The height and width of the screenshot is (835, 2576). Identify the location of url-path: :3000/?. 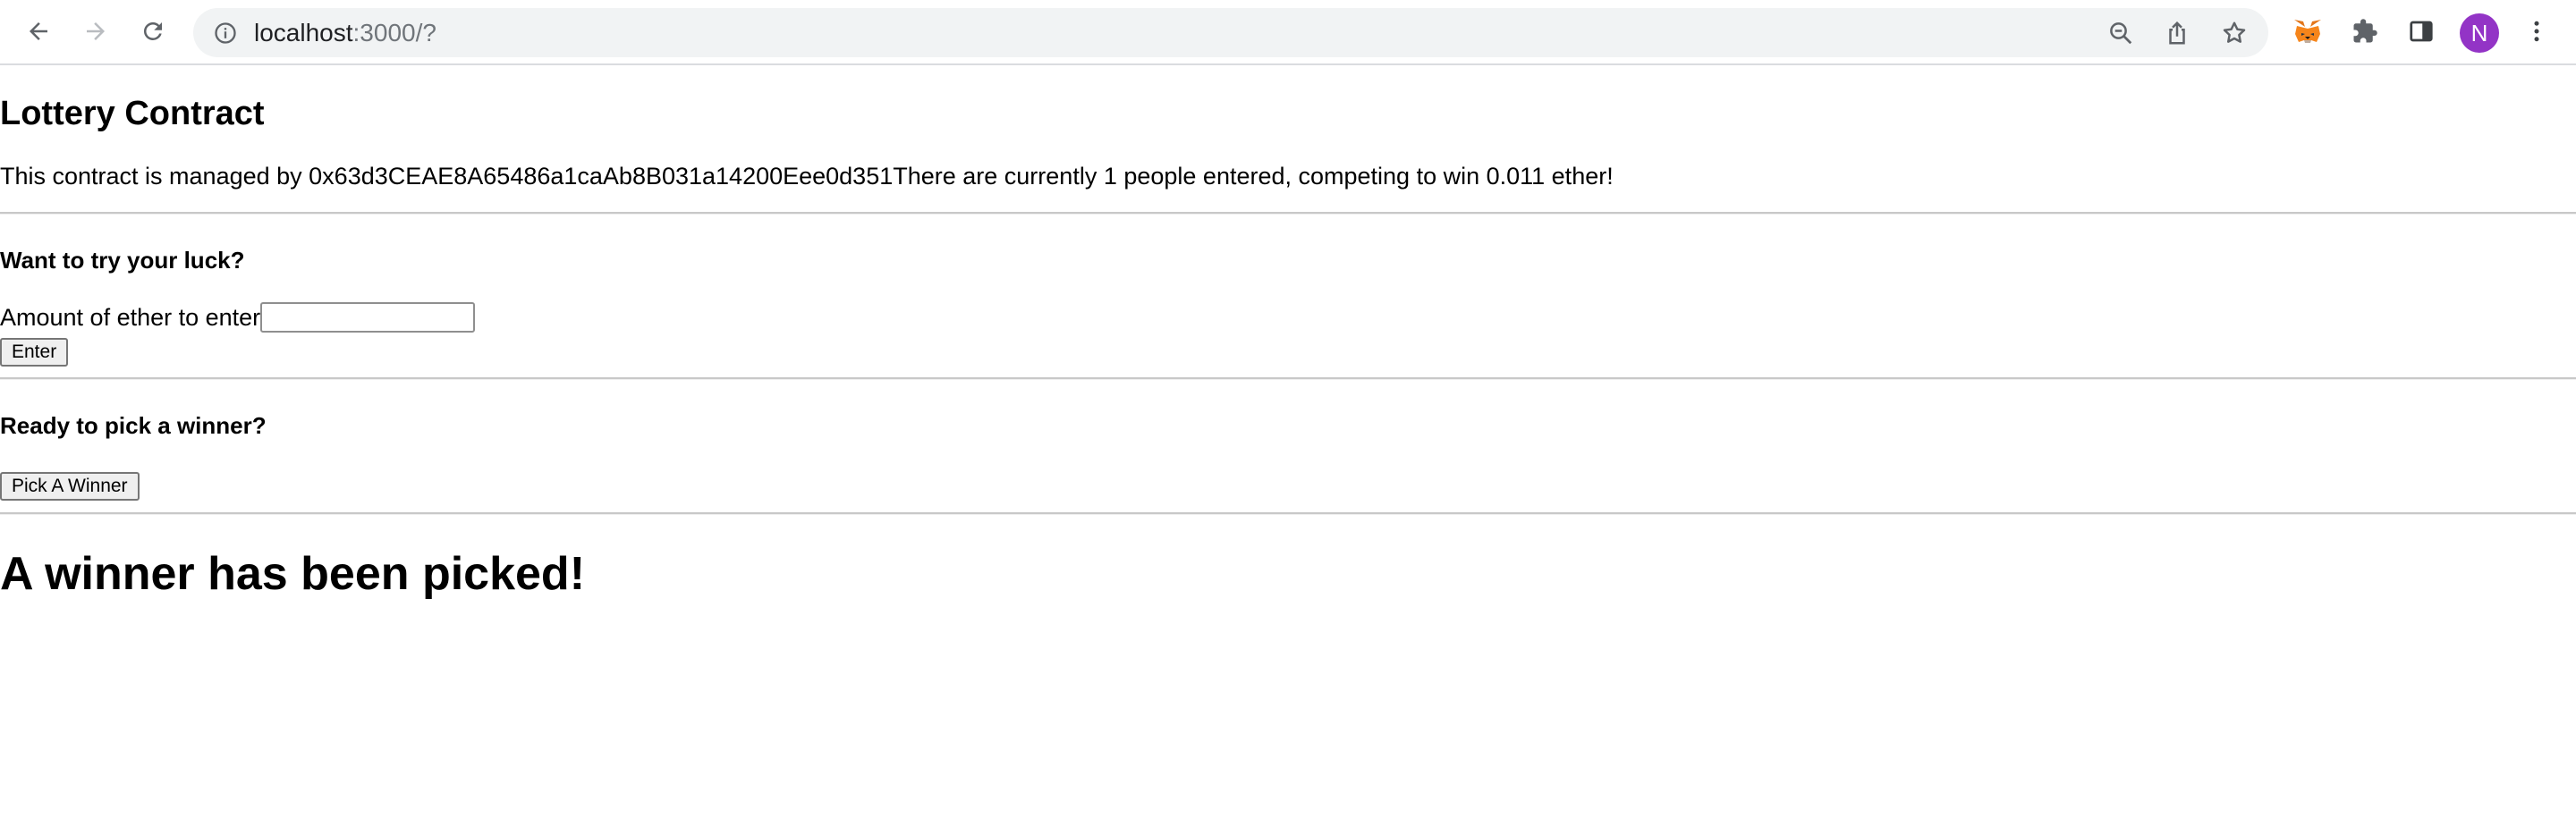
(394, 32).